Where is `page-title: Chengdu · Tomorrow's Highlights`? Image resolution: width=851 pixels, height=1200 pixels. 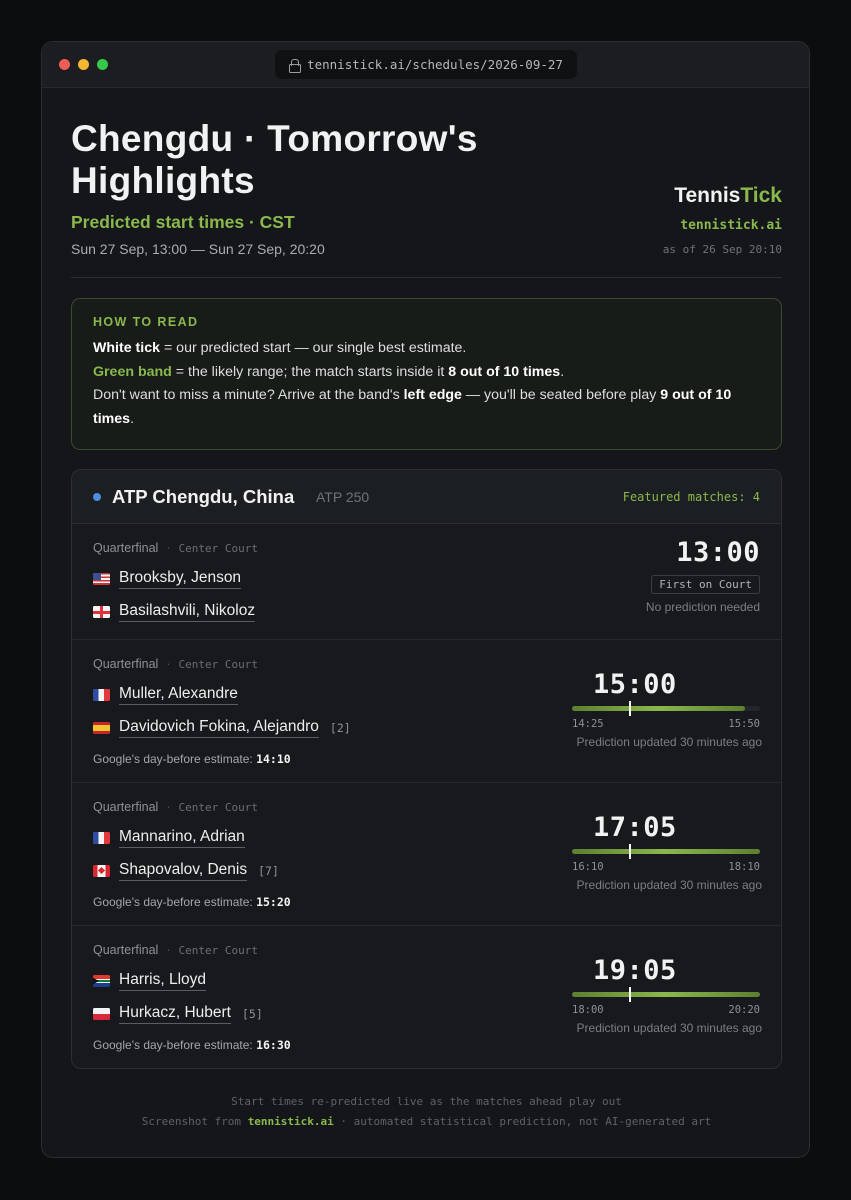 page-title: Chengdu · Tomorrow's Highlights is located at coordinates (274, 159).